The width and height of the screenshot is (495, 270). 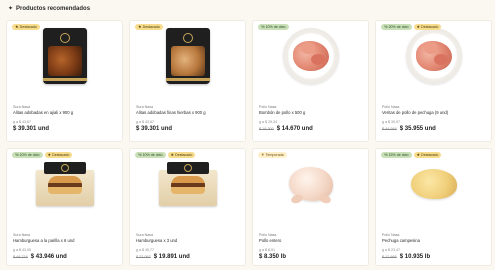 I want to click on unit-price: g a $ 45,77, so click(x=145, y=250).